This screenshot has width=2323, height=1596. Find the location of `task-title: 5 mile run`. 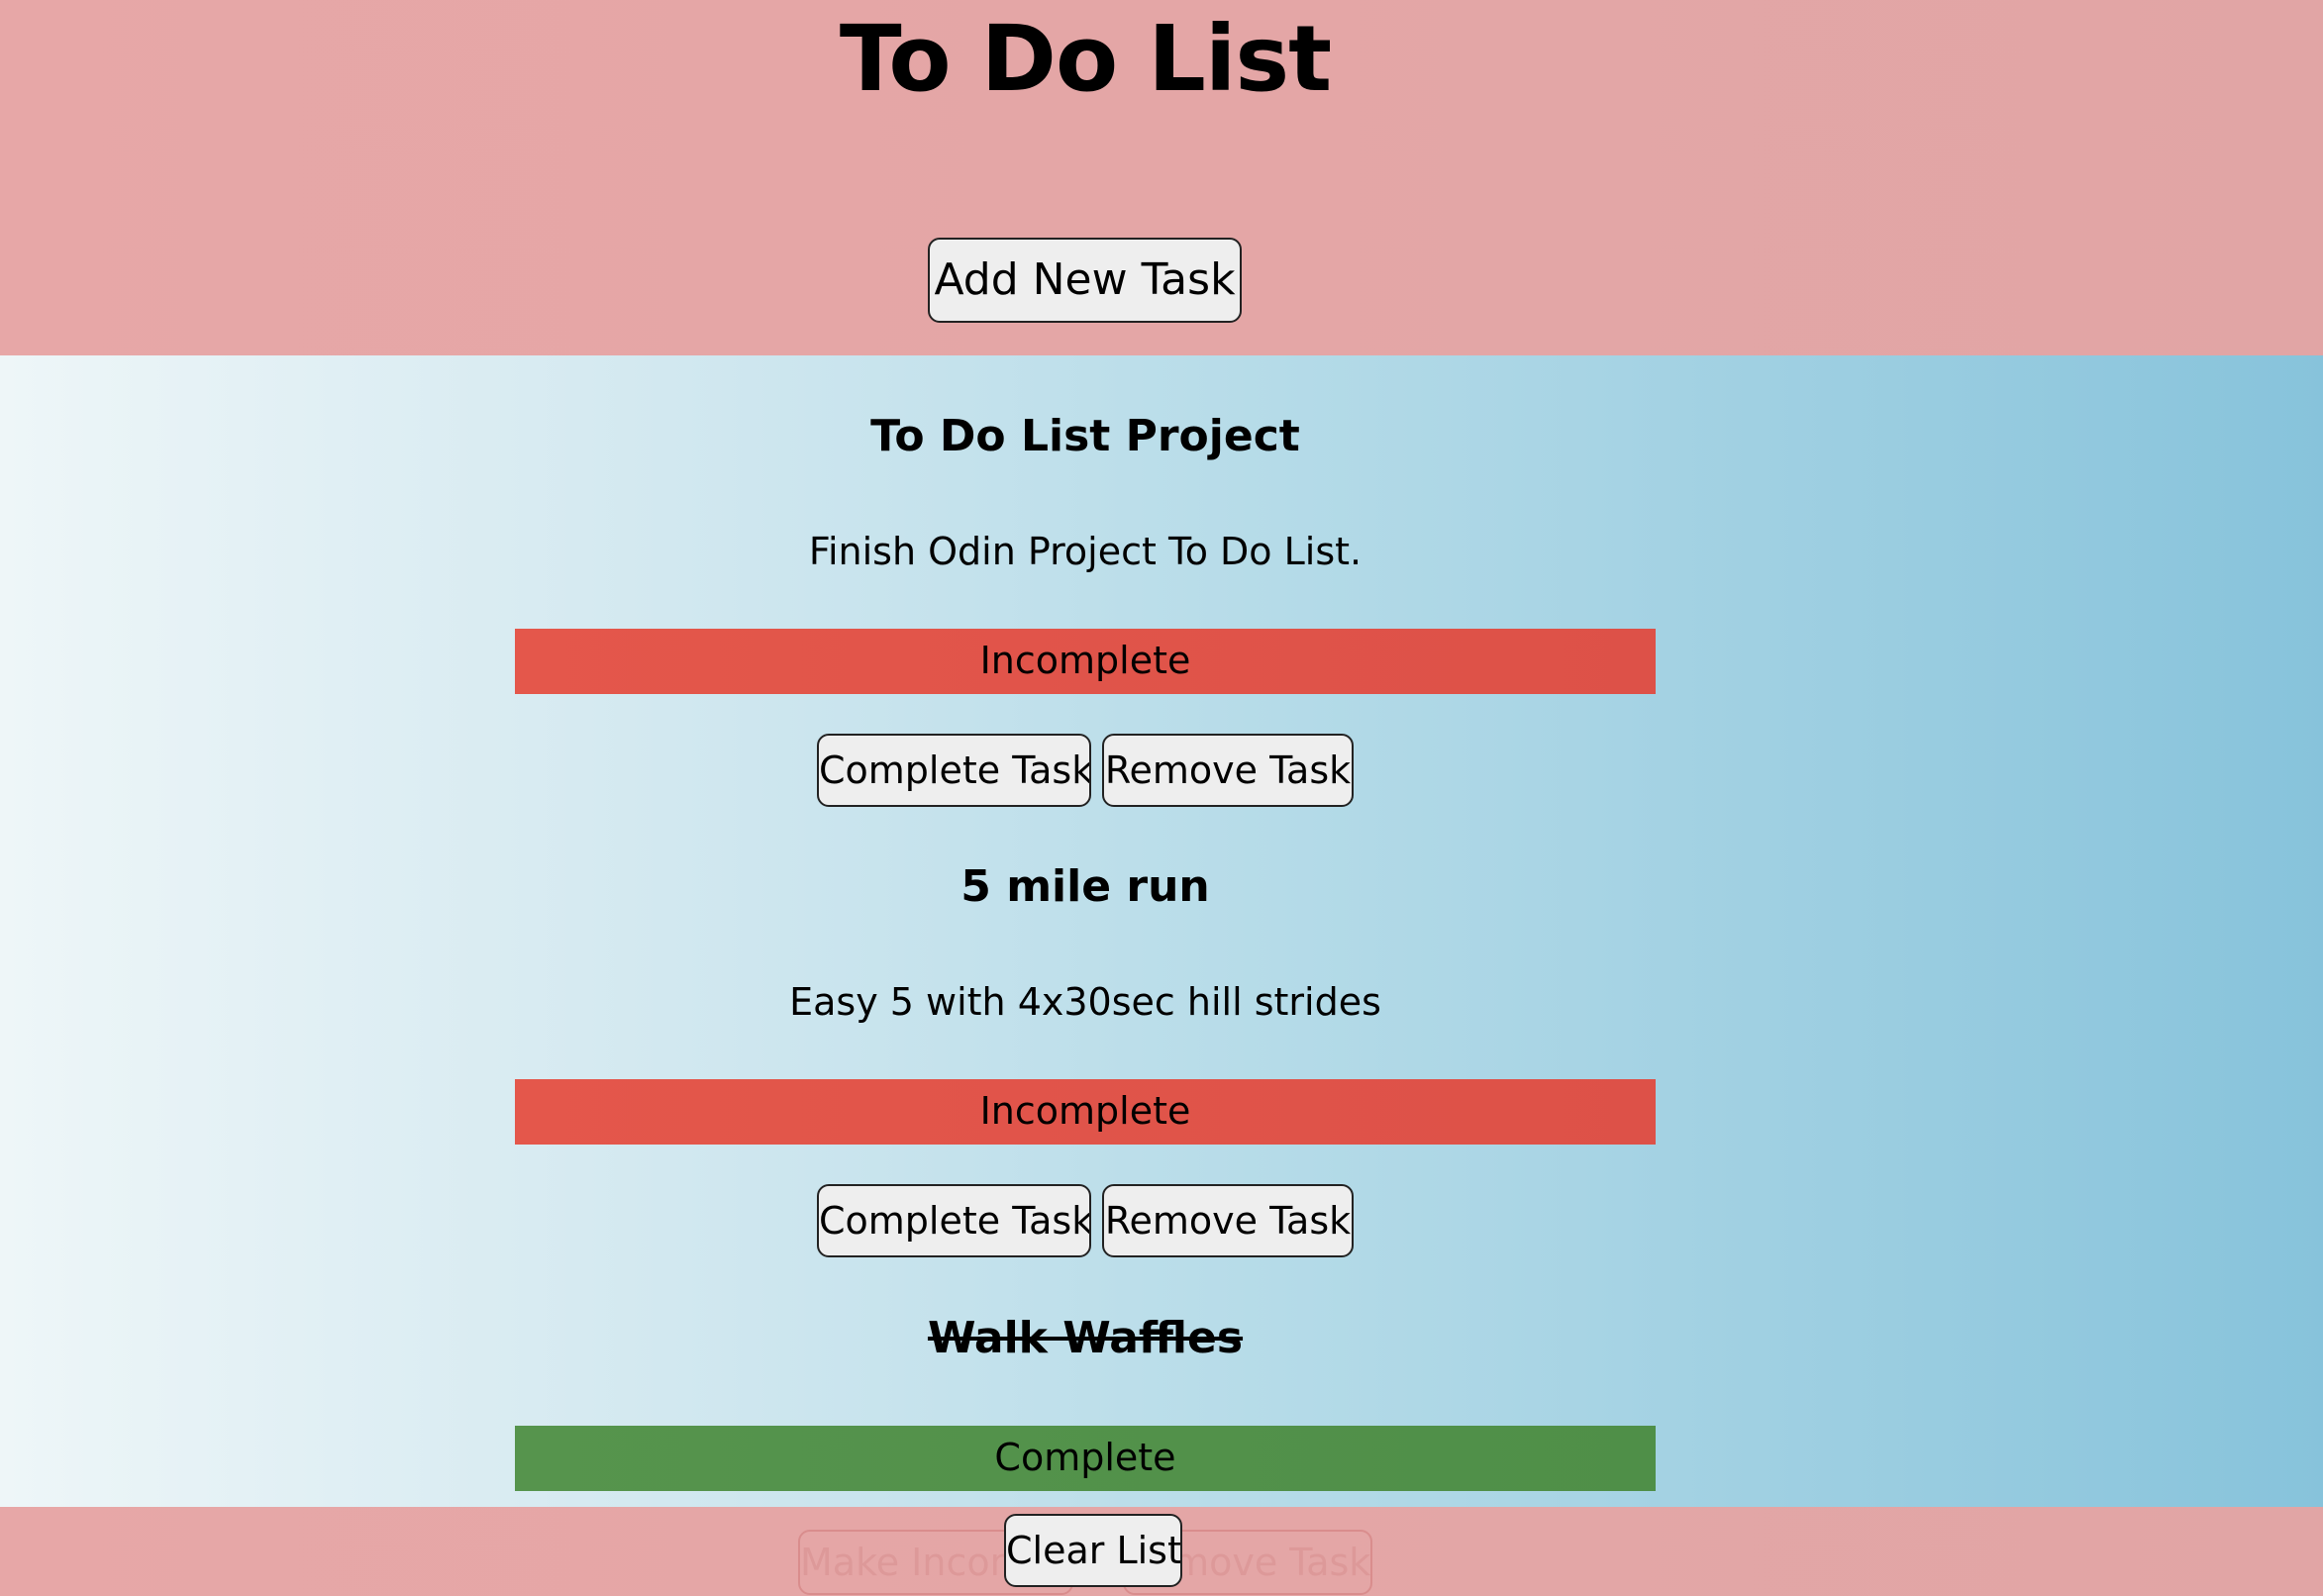

task-title: 5 mile run is located at coordinates (1085, 887).